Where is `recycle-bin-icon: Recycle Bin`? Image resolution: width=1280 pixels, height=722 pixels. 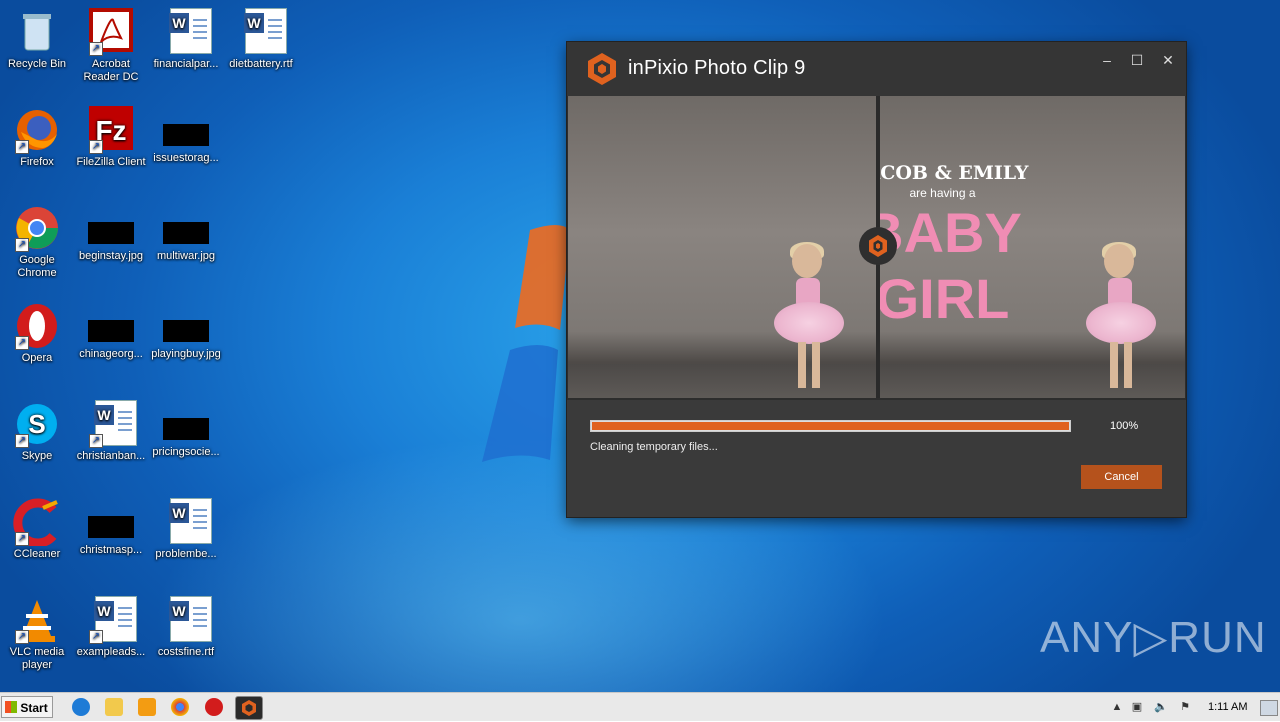
recycle-bin-icon: Recycle Bin is located at coordinates (37, 39).